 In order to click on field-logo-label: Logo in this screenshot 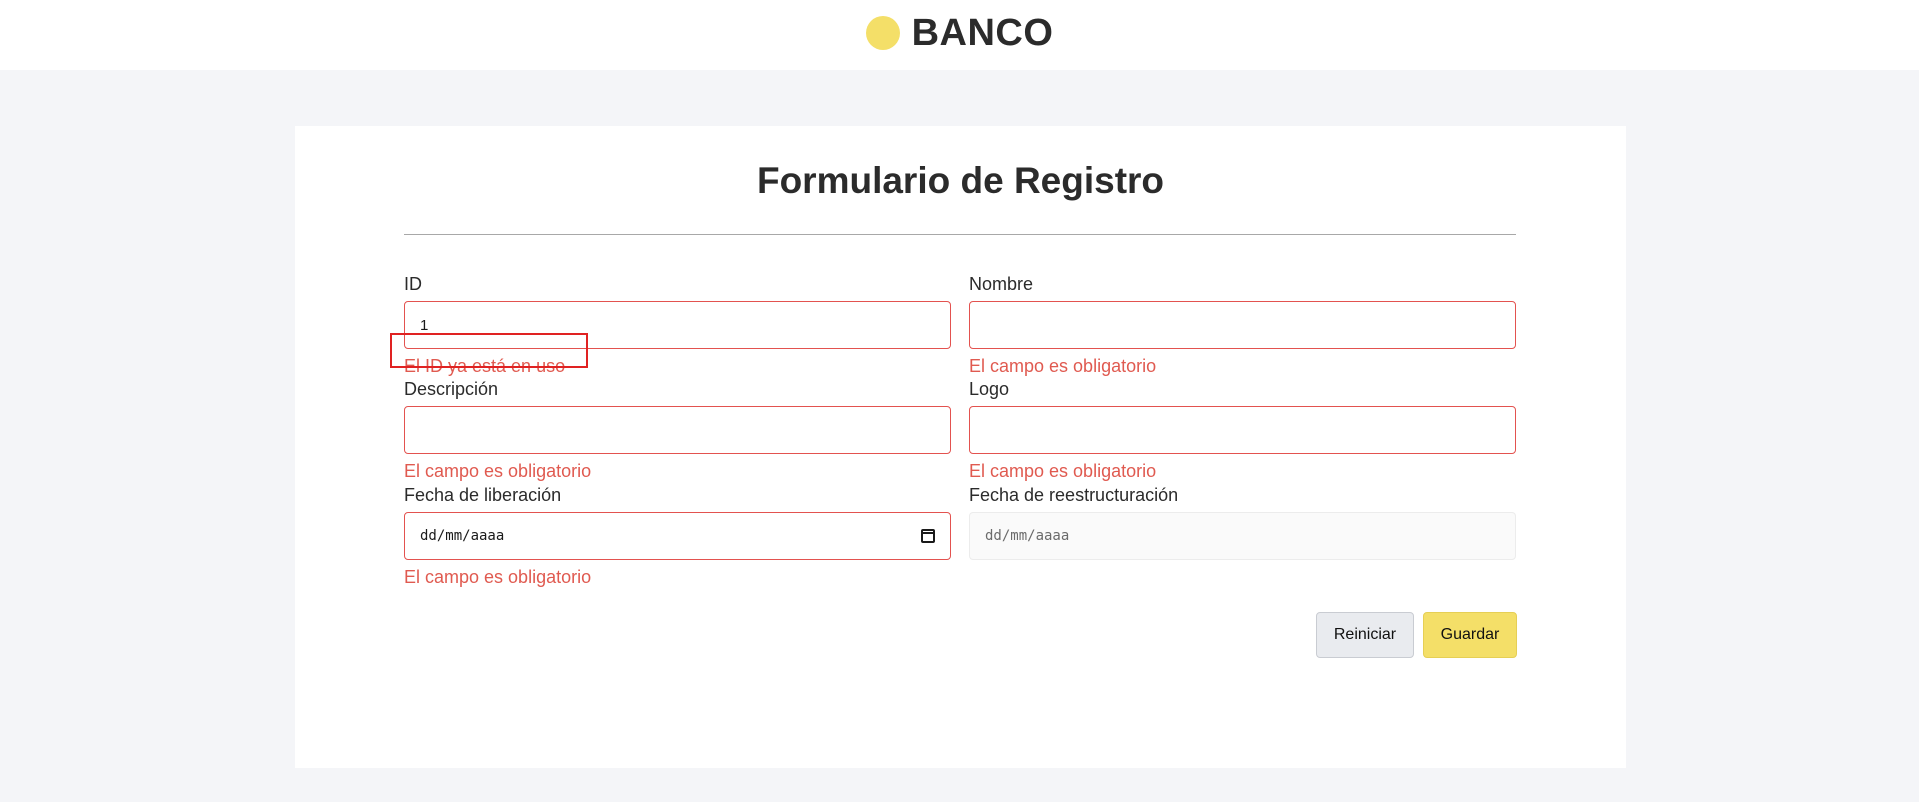, I will do `click(989, 389)`.